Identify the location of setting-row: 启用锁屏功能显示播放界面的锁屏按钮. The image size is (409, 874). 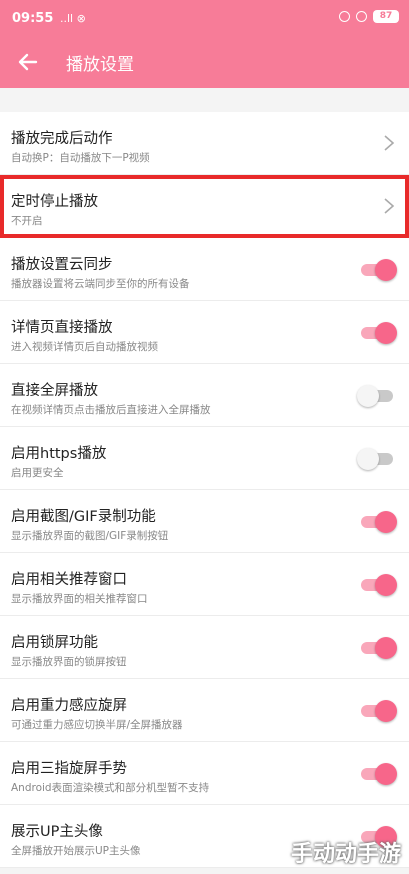
(204, 647).